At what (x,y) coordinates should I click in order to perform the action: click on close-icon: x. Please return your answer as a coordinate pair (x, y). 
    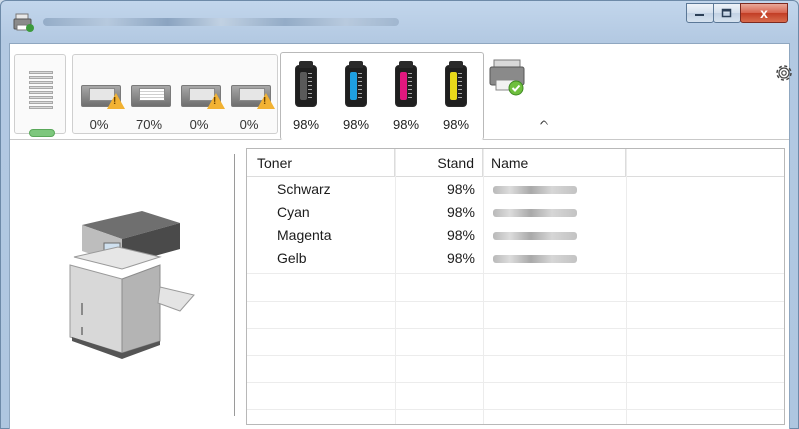
    Looking at the image, I should click on (764, 13).